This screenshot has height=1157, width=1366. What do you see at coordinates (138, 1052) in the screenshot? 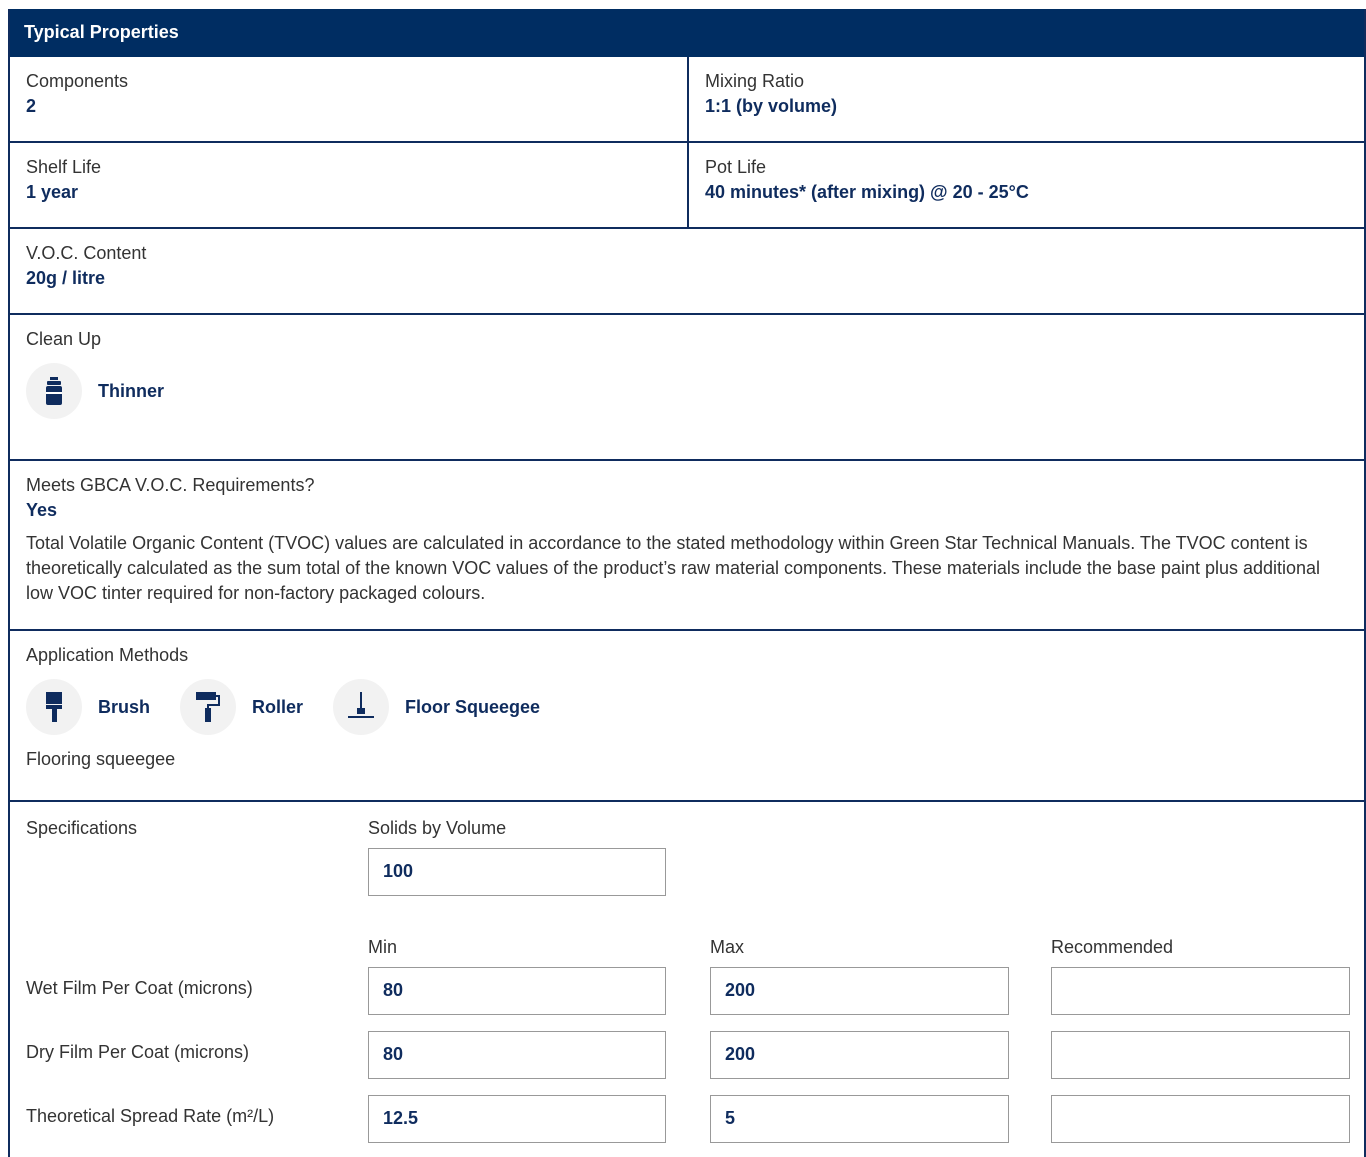
I see `dry-film-label: Dry Film Per Coat (microns)` at bounding box center [138, 1052].